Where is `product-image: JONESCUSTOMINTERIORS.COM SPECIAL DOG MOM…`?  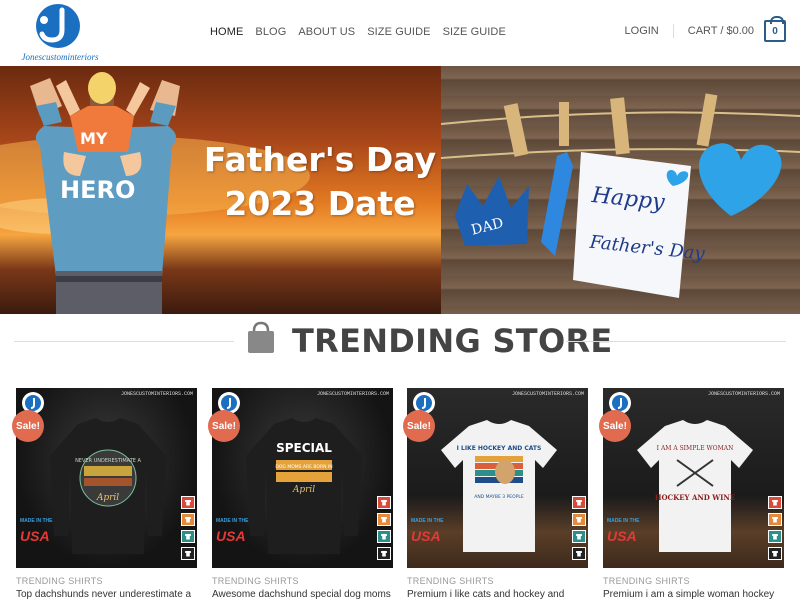
product-image: JONESCUSTOMINTERIORS.COM SPECIAL DOG MOM… is located at coordinates (302, 478).